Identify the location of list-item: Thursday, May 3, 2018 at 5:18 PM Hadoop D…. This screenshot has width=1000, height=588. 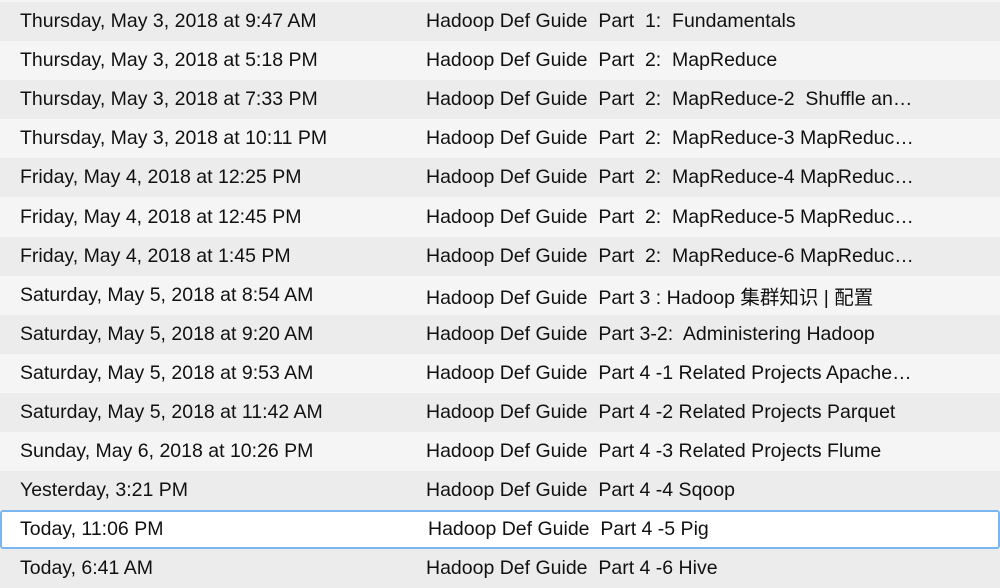
(500, 61).